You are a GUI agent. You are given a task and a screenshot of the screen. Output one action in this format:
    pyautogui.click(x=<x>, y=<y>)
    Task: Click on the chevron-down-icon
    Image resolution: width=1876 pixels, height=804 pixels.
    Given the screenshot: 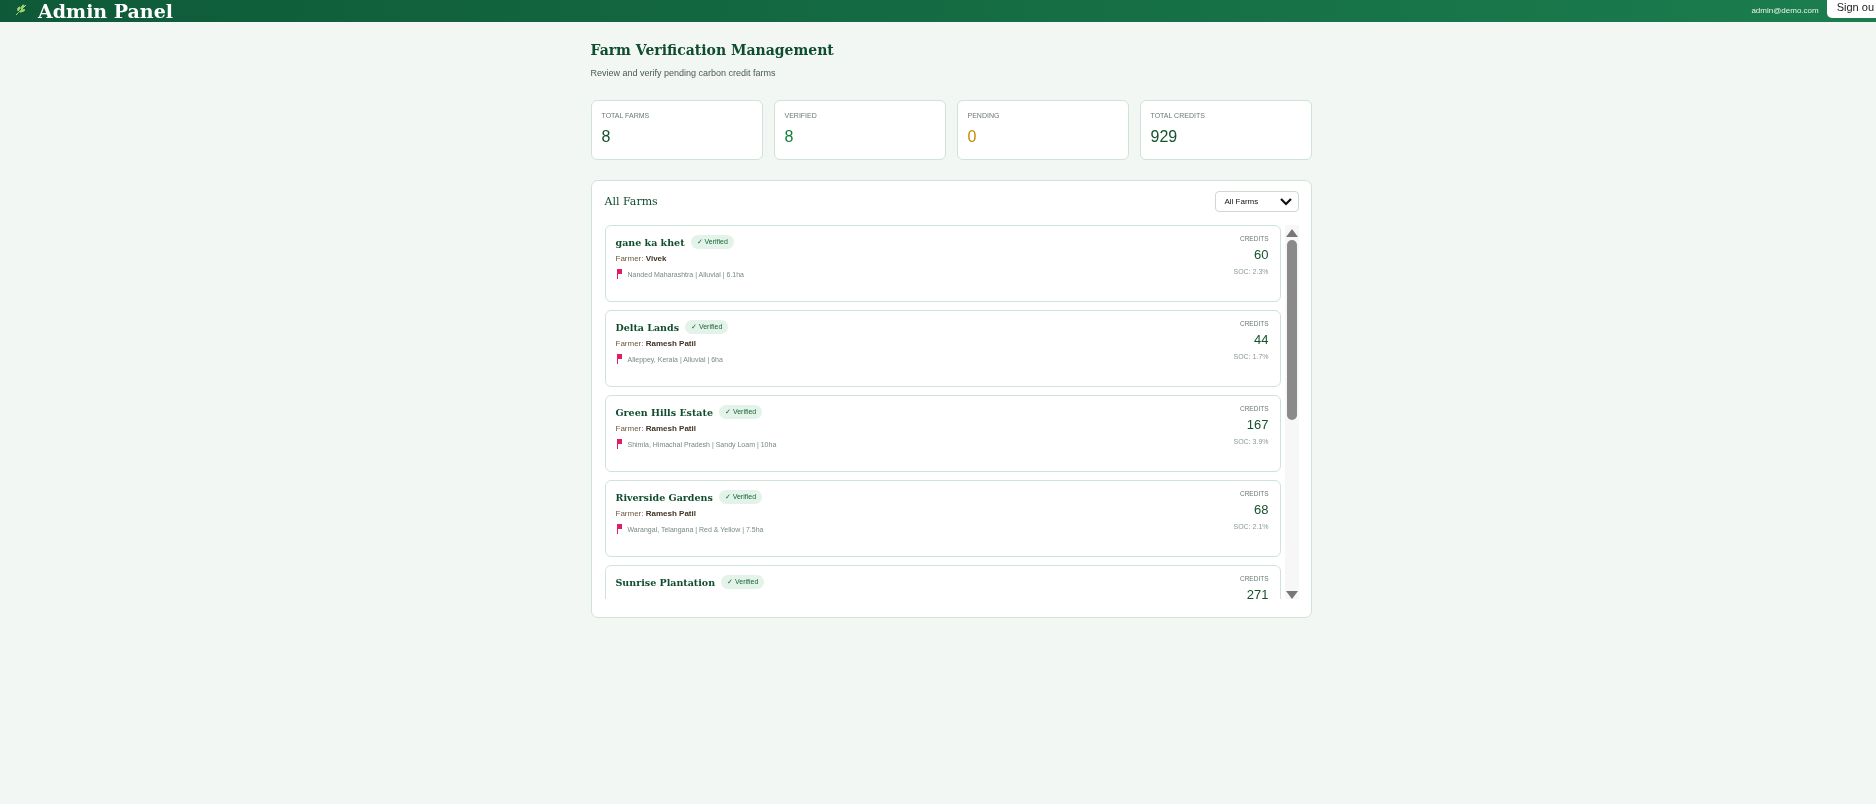 What is the action you would take?
    pyautogui.click(x=1285, y=201)
    